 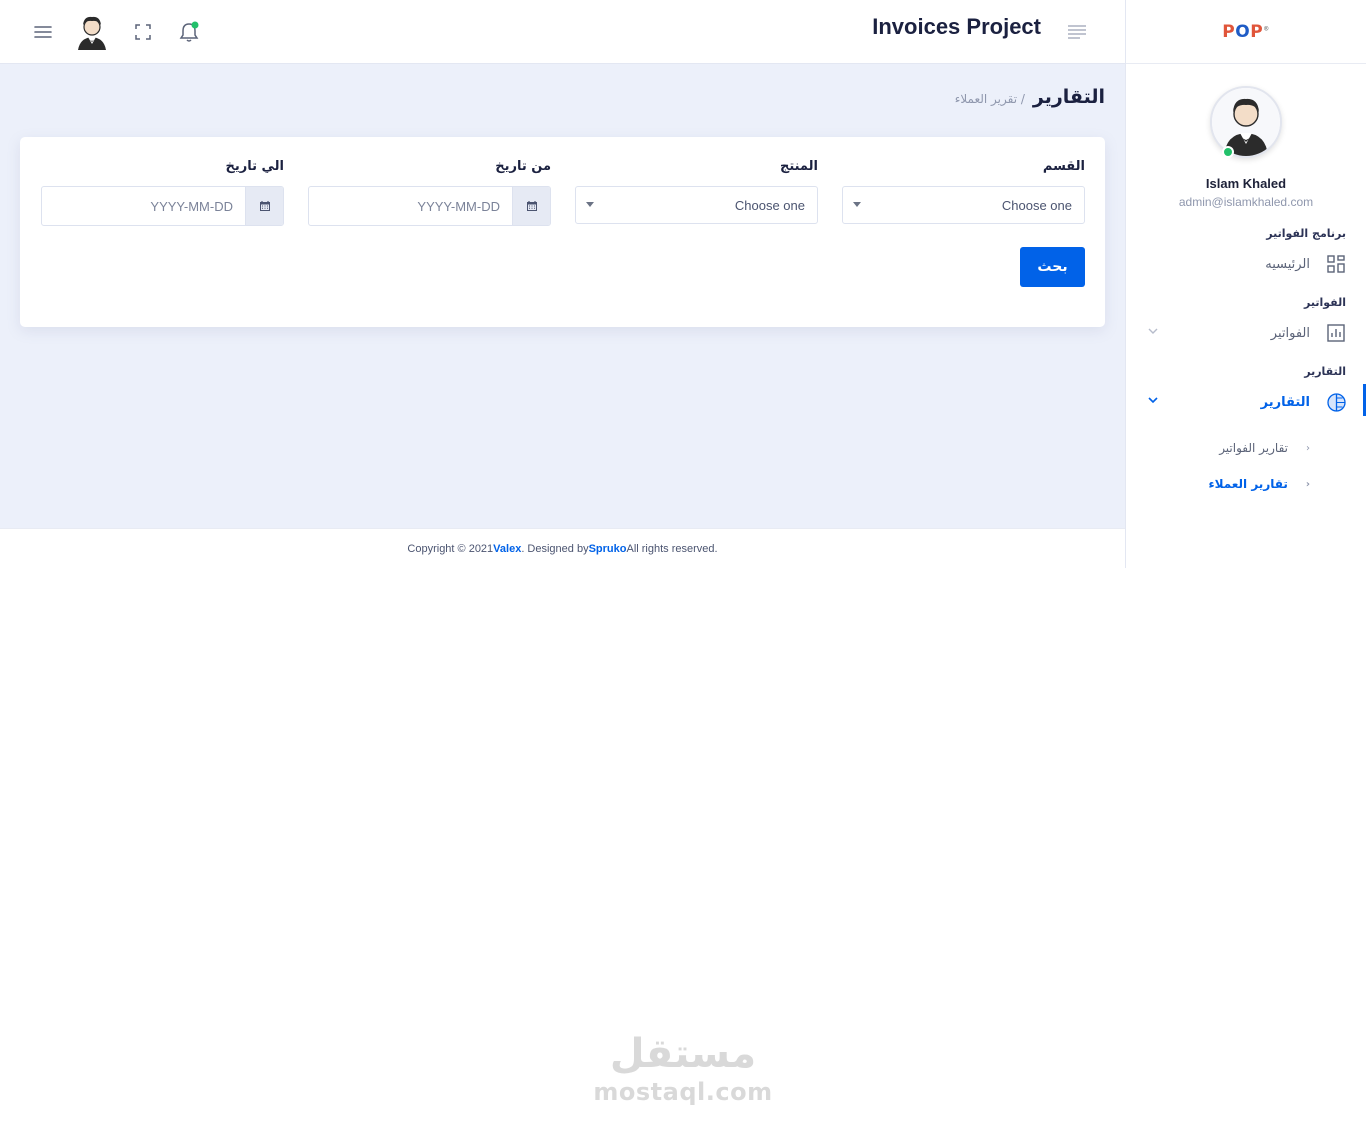 I want to click on from-date-label: من تاريخ, so click(x=523, y=166).